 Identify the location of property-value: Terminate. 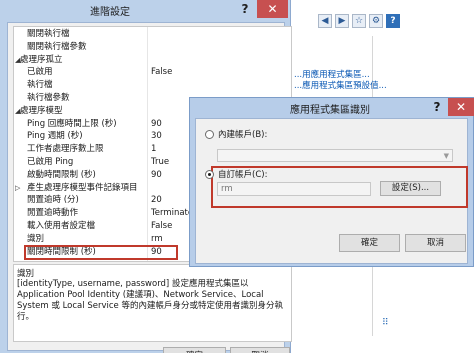
(172, 213).